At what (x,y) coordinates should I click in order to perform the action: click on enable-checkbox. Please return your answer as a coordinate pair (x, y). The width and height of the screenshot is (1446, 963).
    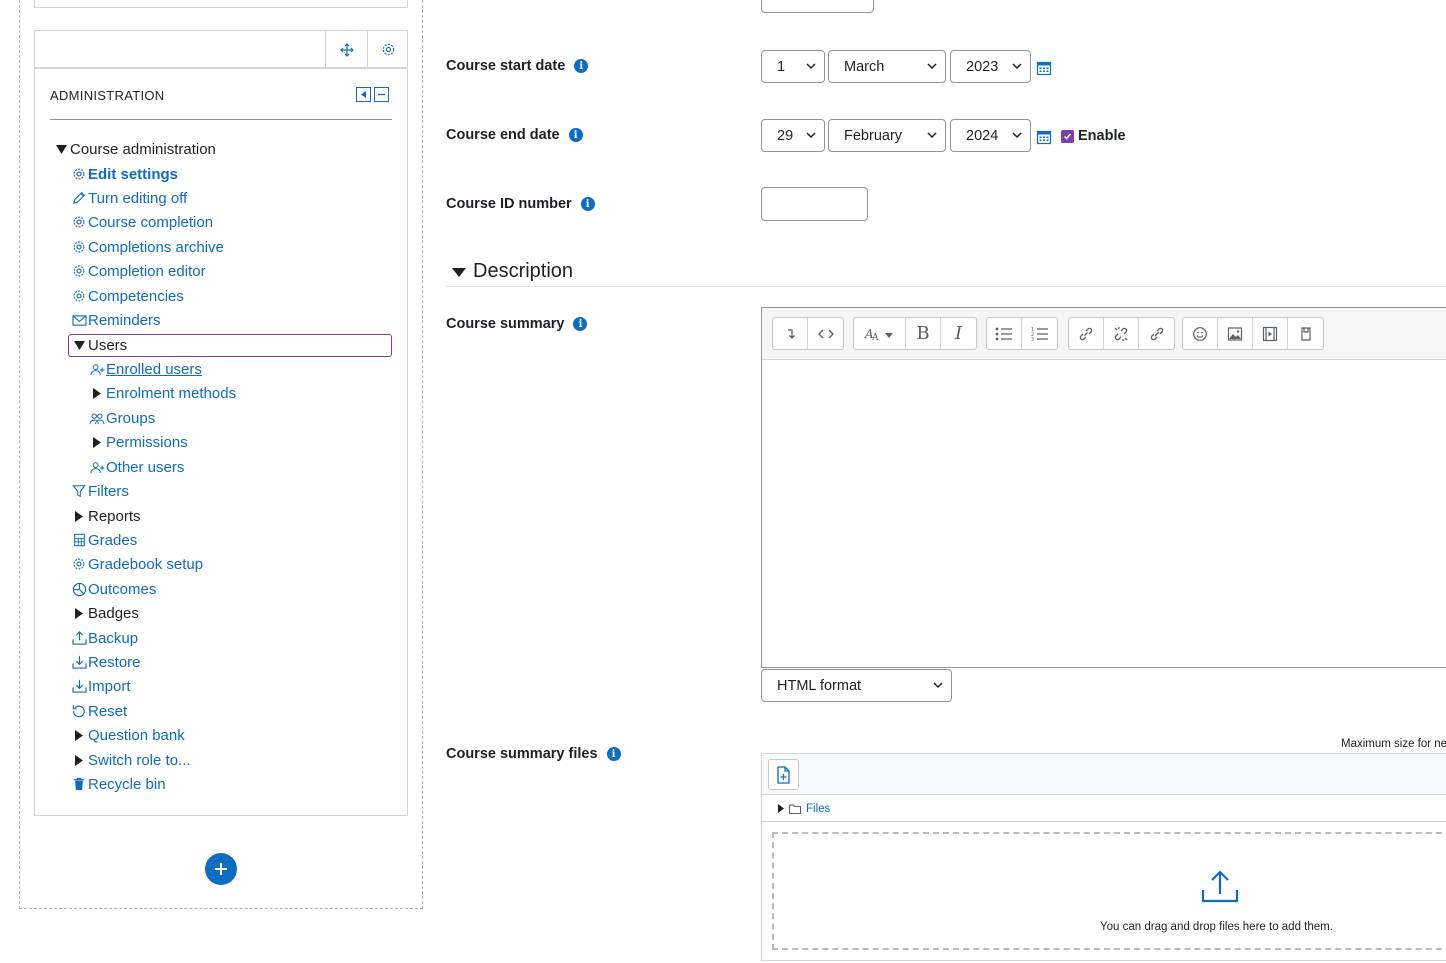
    Looking at the image, I should click on (1067, 136).